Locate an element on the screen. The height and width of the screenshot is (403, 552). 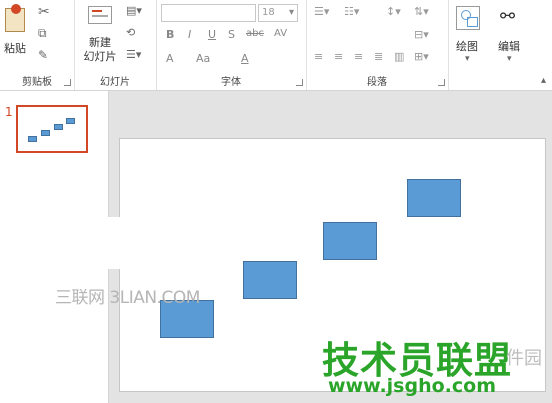
align-right-icon: ≡ is located at coordinates (358, 56).